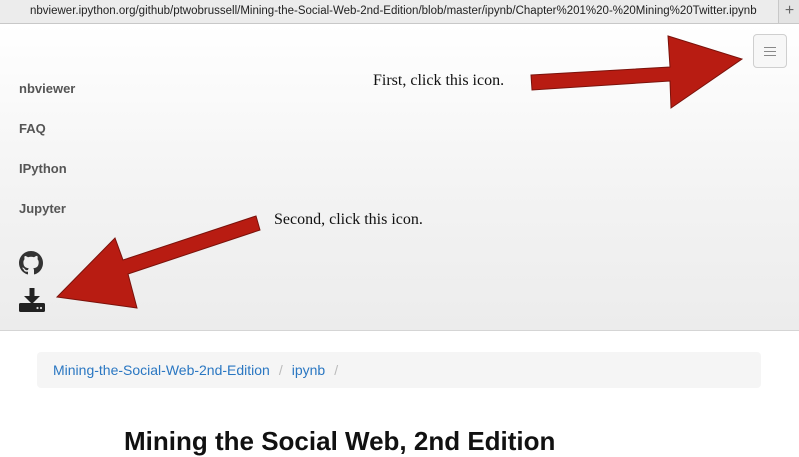 The image size is (799, 457). Describe the element at coordinates (31, 263) in the screenshot. I see `github-icon` at that location.